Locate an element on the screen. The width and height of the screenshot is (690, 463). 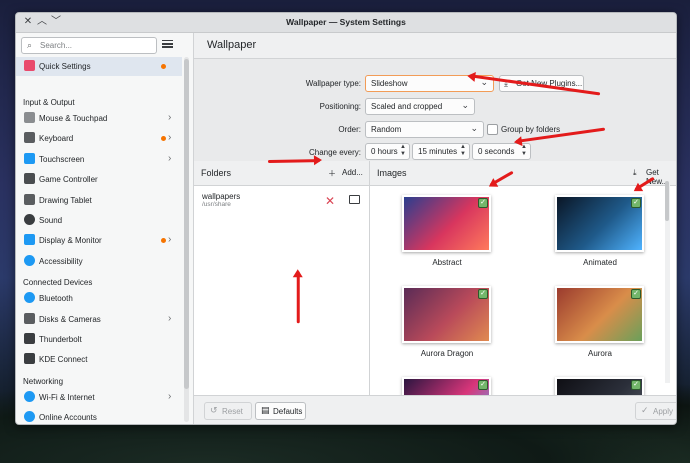
folder-path: /usr/share is located at coordinates (216, 204).